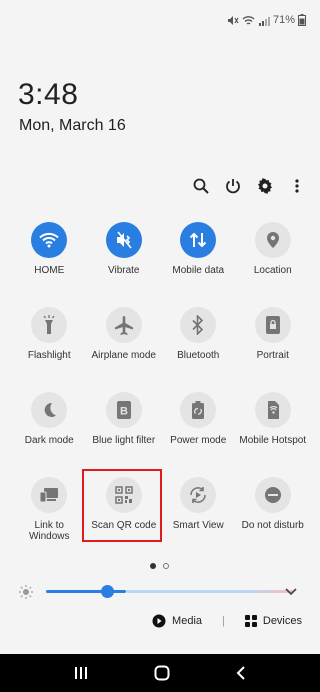 This screenshot has height=692, width=320. I want to click on qr-code-icon, so click(124, 495).